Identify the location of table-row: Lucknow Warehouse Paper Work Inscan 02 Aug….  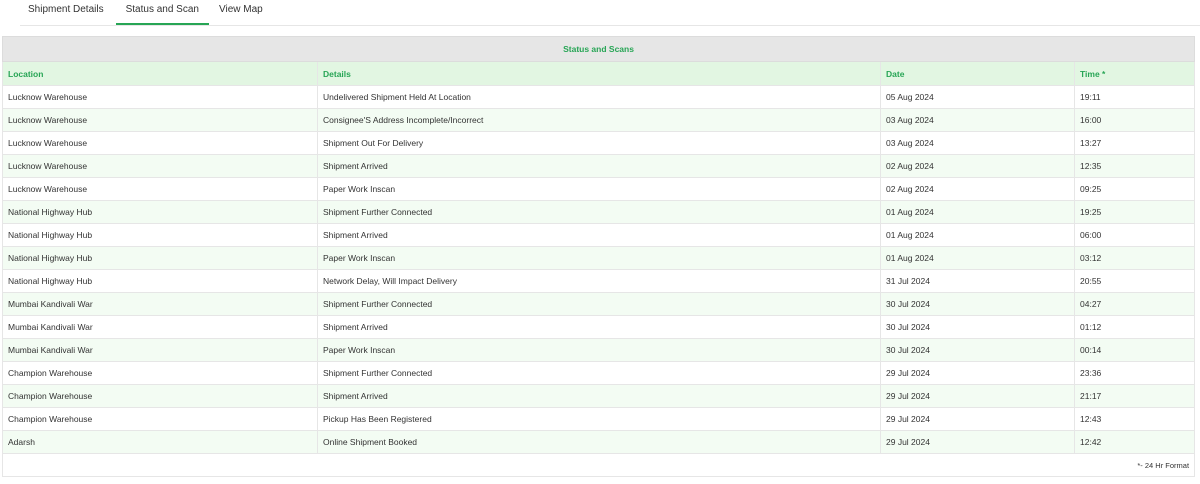
(599, 189).